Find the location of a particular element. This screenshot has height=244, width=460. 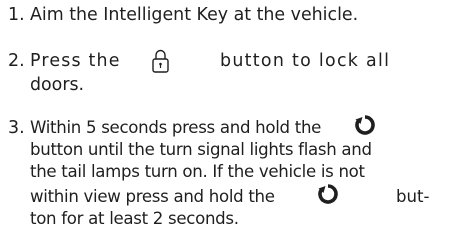

step-3-text-1: Within 5 seconds press and hold the is located at coordinates (176, 127).